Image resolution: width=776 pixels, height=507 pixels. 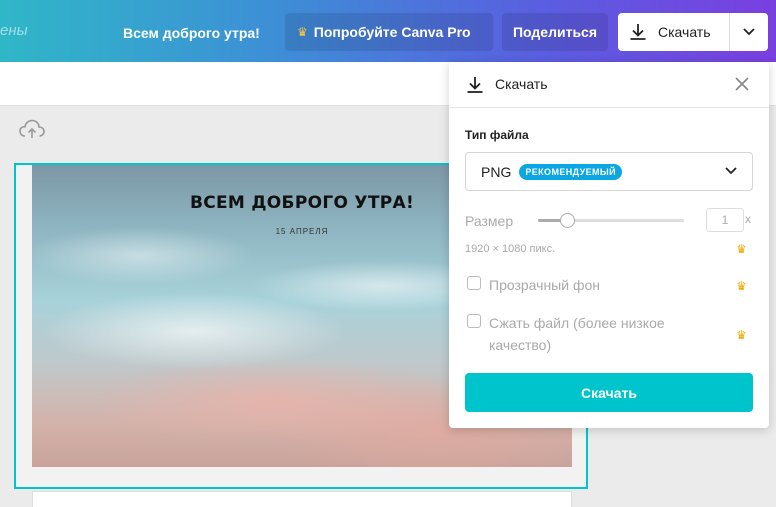 I want to click on compress-file-label-line2: качество), so click(x=520, y=345).